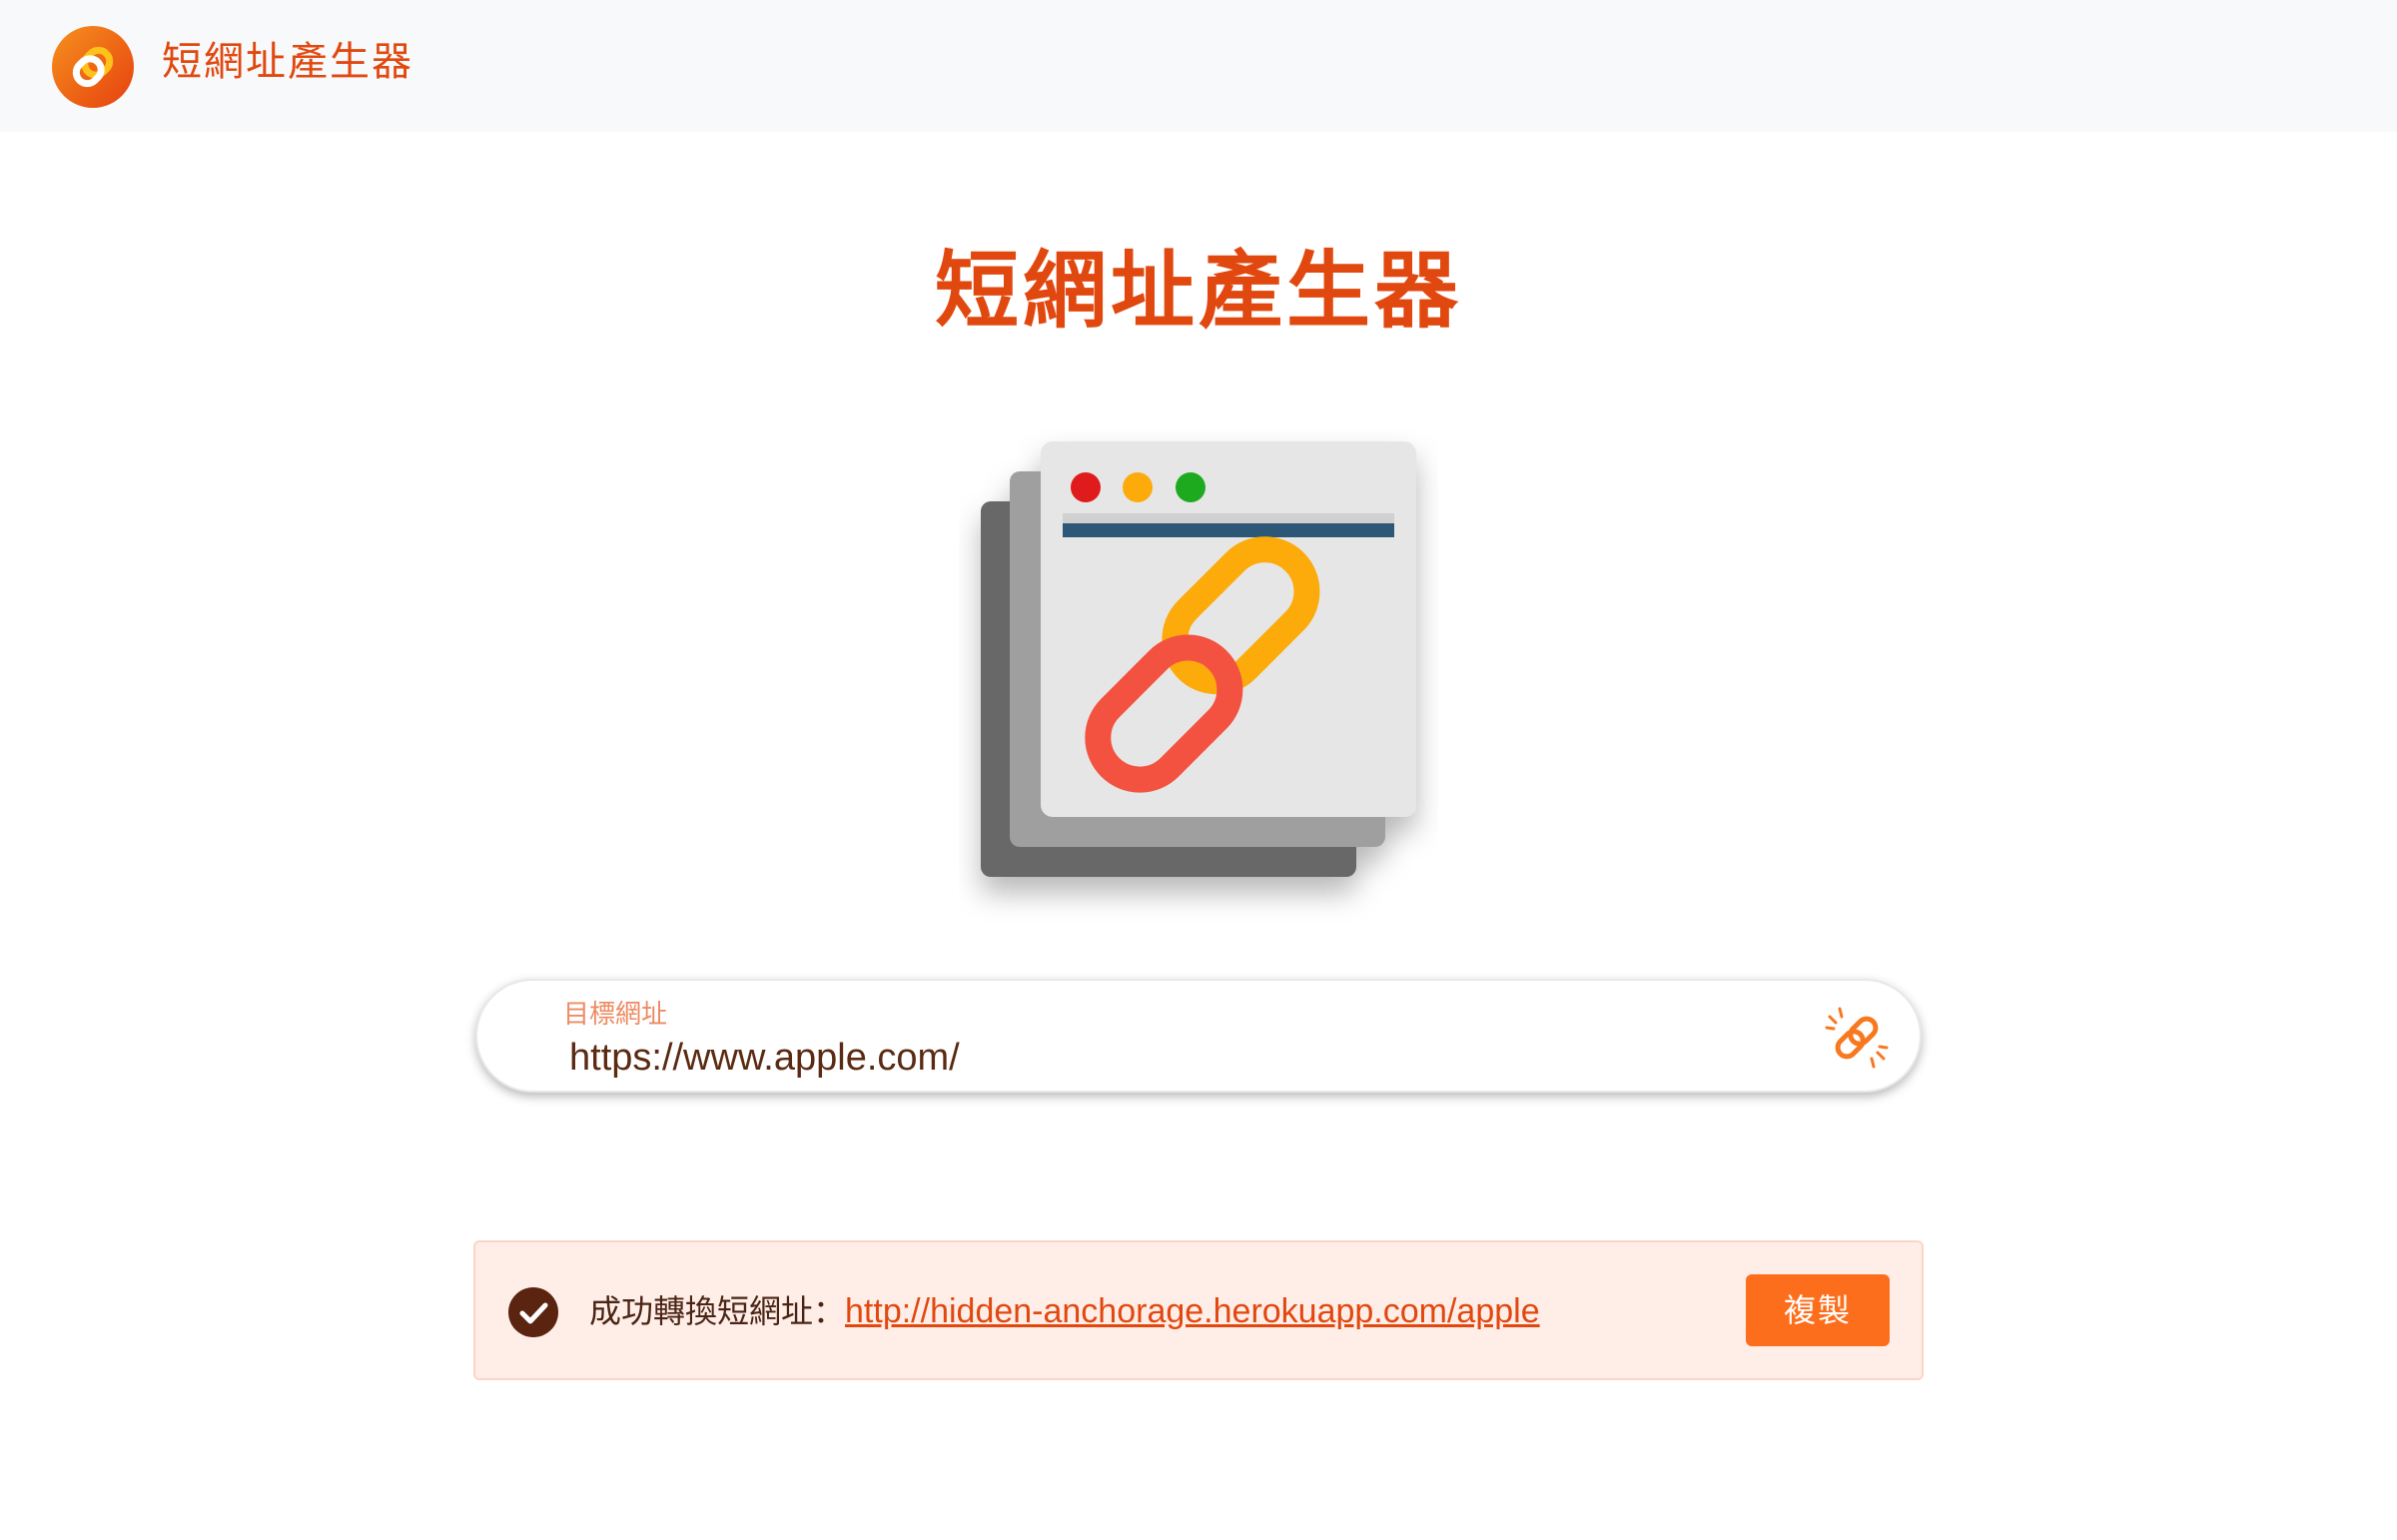 The width and height of the screenshot is (2397, 1540). Describe the element at coordinates (1198, 66) in the screenshot. I see `navbar: 短網址產生器` at that location.